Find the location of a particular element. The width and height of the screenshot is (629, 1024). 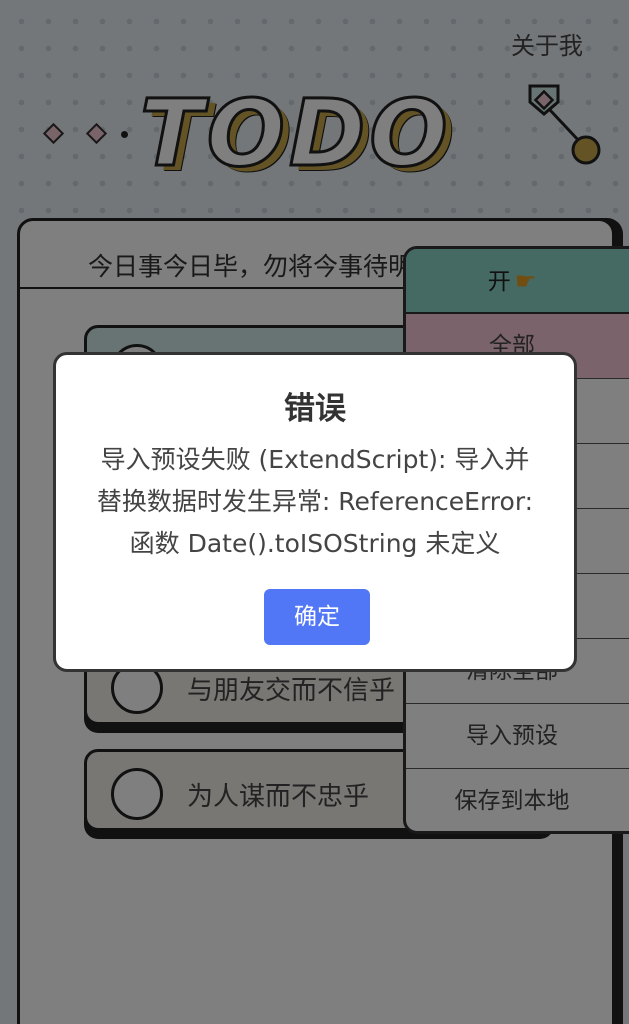

dialog-message-line: 导入预设失败 (ExtendScript): 导入并 is located at coordinates (315, 459).